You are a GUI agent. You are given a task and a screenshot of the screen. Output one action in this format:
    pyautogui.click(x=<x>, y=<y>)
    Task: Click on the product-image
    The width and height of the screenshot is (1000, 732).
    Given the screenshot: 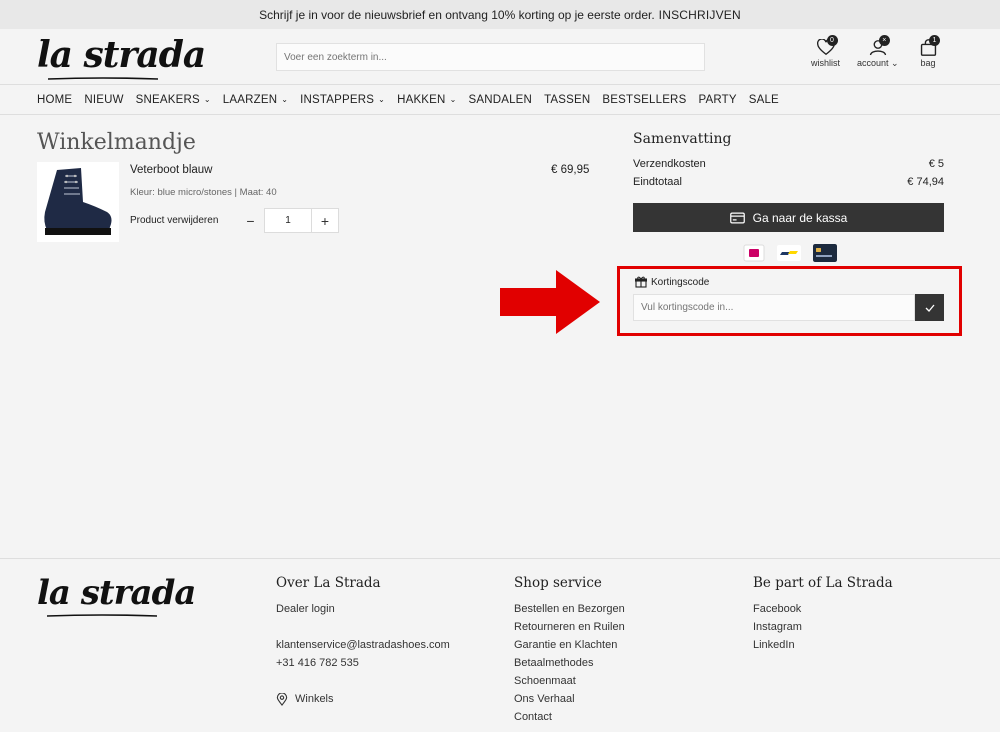 What is the action you would take?
    pyautogui.click(x=78, y=202)
    